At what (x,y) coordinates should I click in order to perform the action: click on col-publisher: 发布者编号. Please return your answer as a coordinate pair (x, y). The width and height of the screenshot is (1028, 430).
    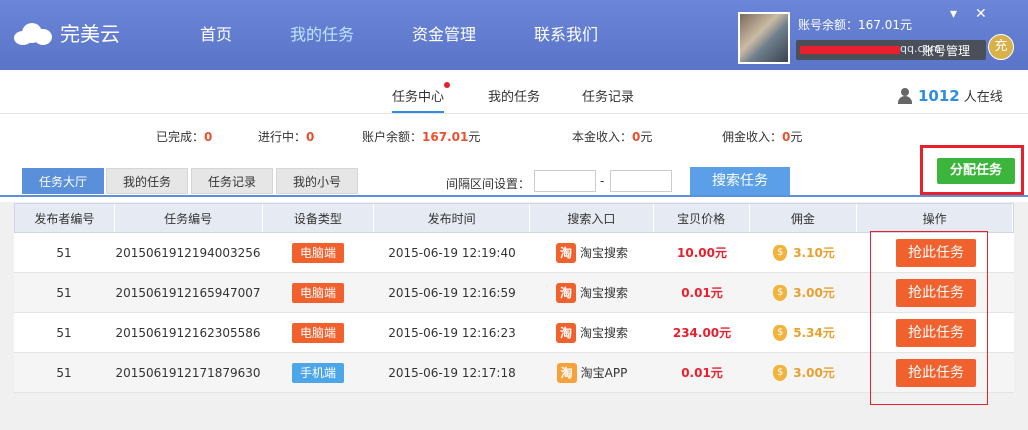
    Looking at the image, I should click on (65, 218).